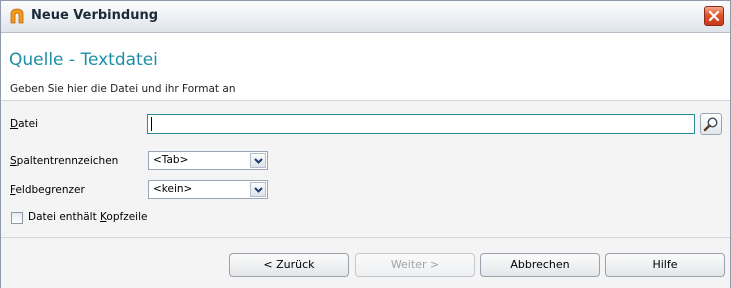  Describe the element at coordinates (17, 16) in the screenshot. I see `app-icon` at that location.